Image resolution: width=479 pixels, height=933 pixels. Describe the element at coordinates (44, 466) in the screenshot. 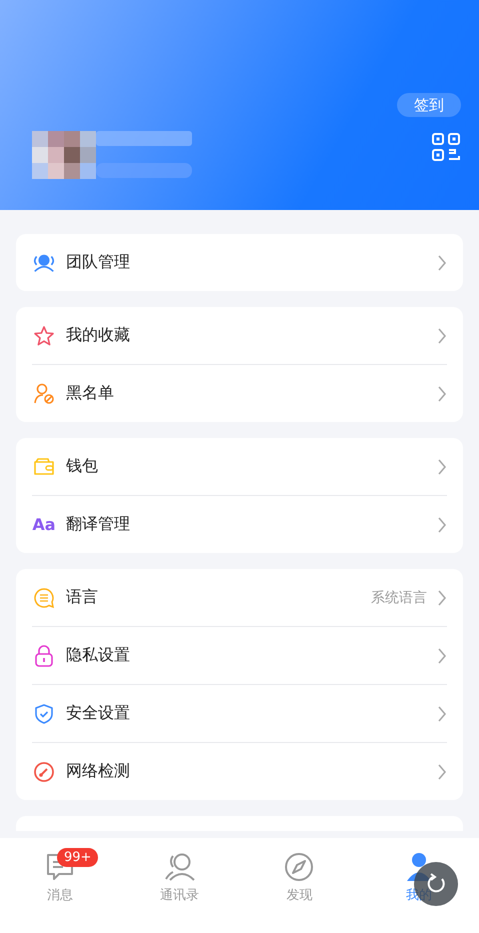

I see `wallet-icon` at that location.